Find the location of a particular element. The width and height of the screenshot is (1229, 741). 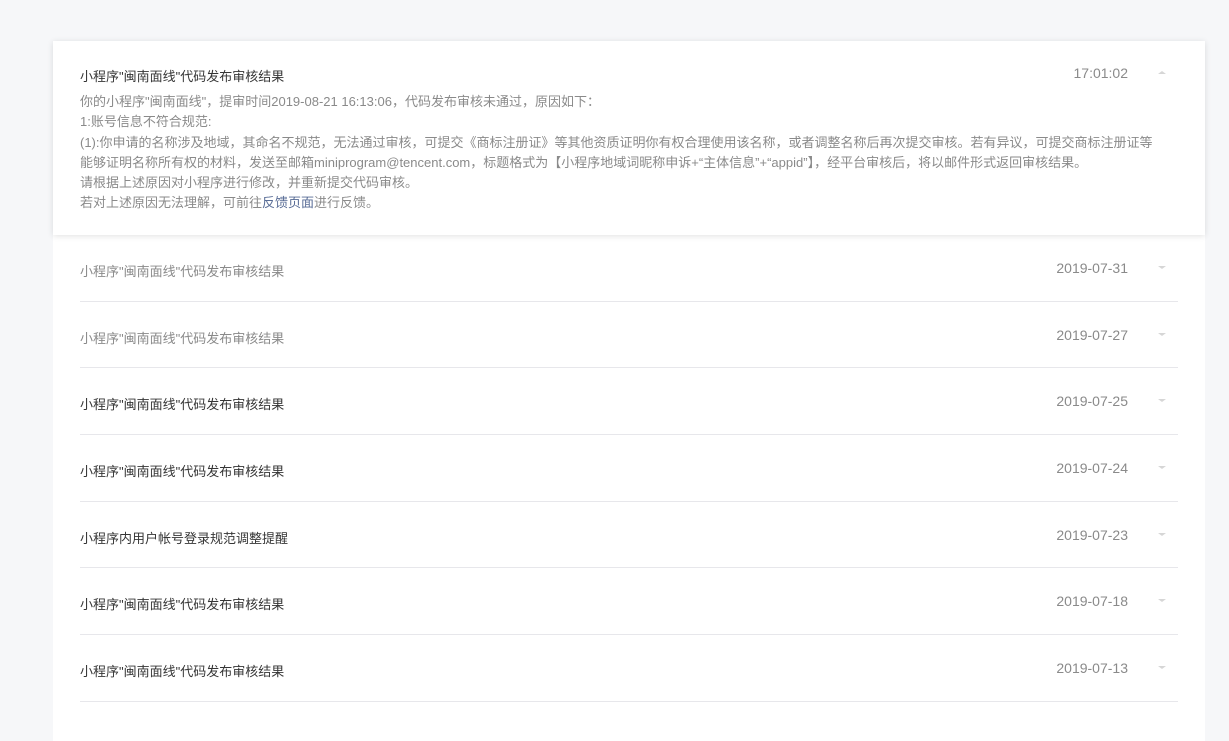

message-date: 2019-07-23 is located at coordinates (1092, 534).